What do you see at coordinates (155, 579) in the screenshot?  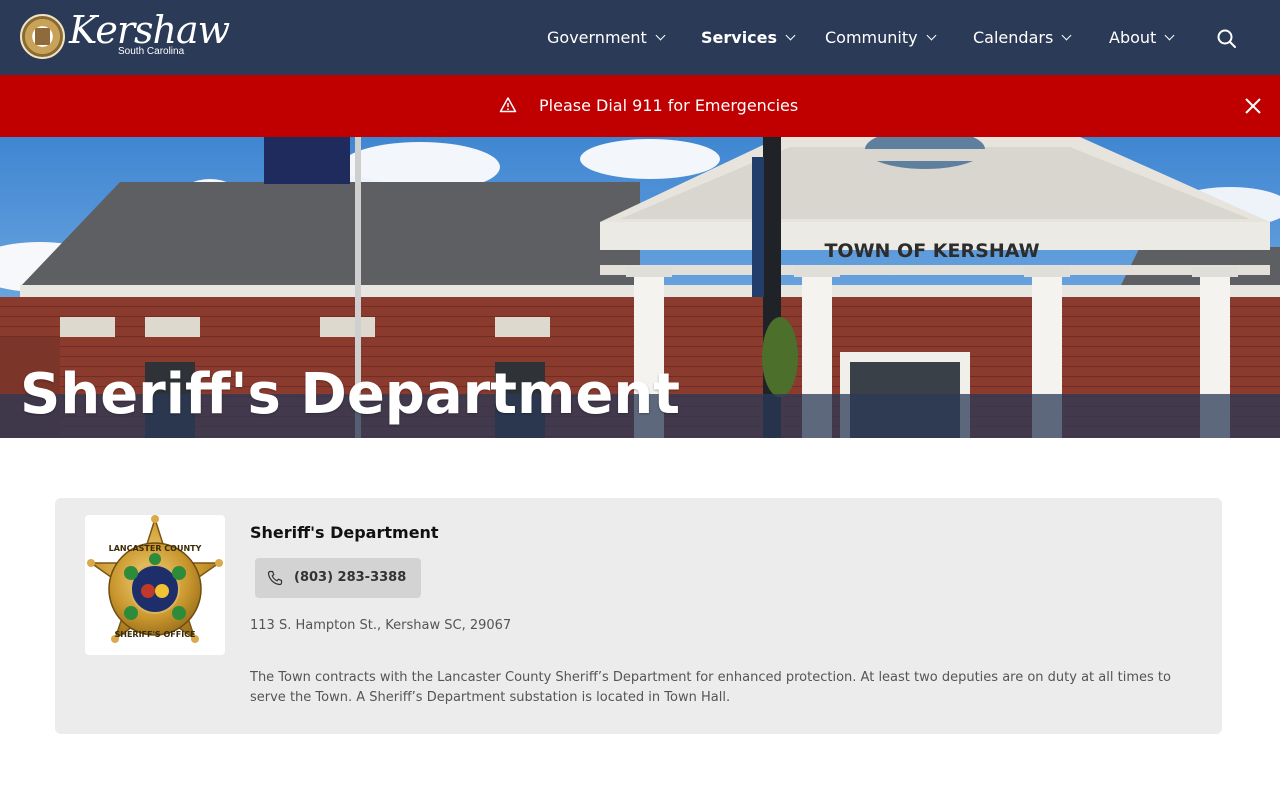 I see `sheriff-badge-icon: LANCASTER COUNTY SHERIFF'S OFFICE` at bounding box center [155, 579].